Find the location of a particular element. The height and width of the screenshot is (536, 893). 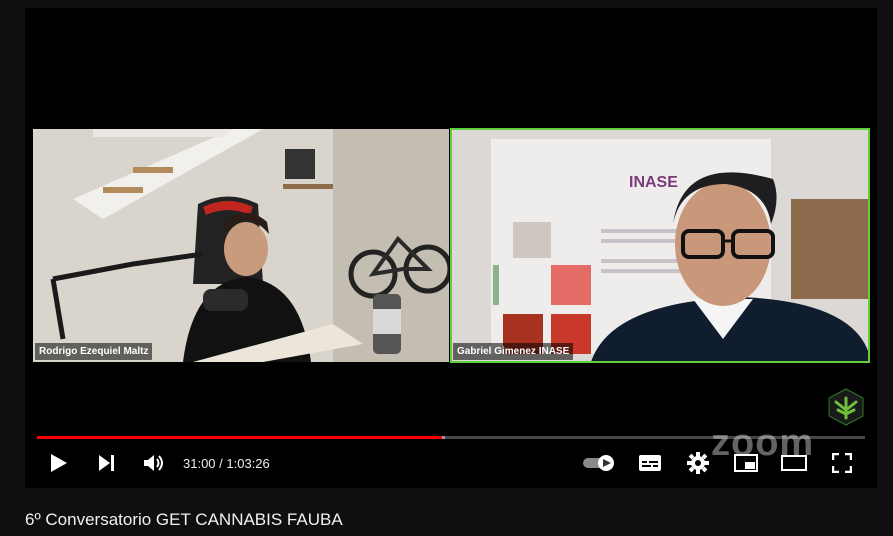

settings-button is located at coordinates (698, 463).